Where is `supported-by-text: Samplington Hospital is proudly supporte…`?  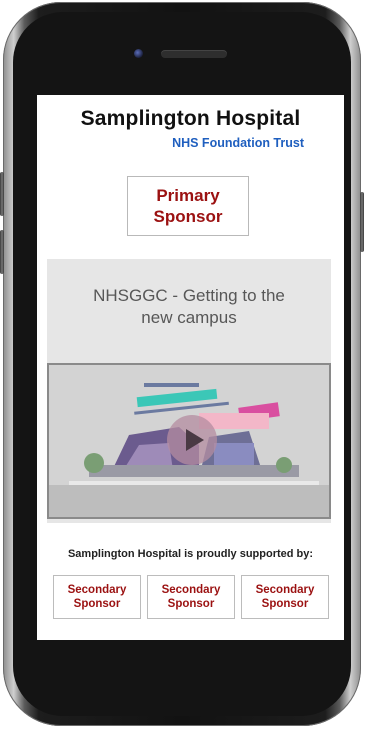
supported-by-text: Samplington Hospital is proudly supporte… is located at coordinates (190, 554).